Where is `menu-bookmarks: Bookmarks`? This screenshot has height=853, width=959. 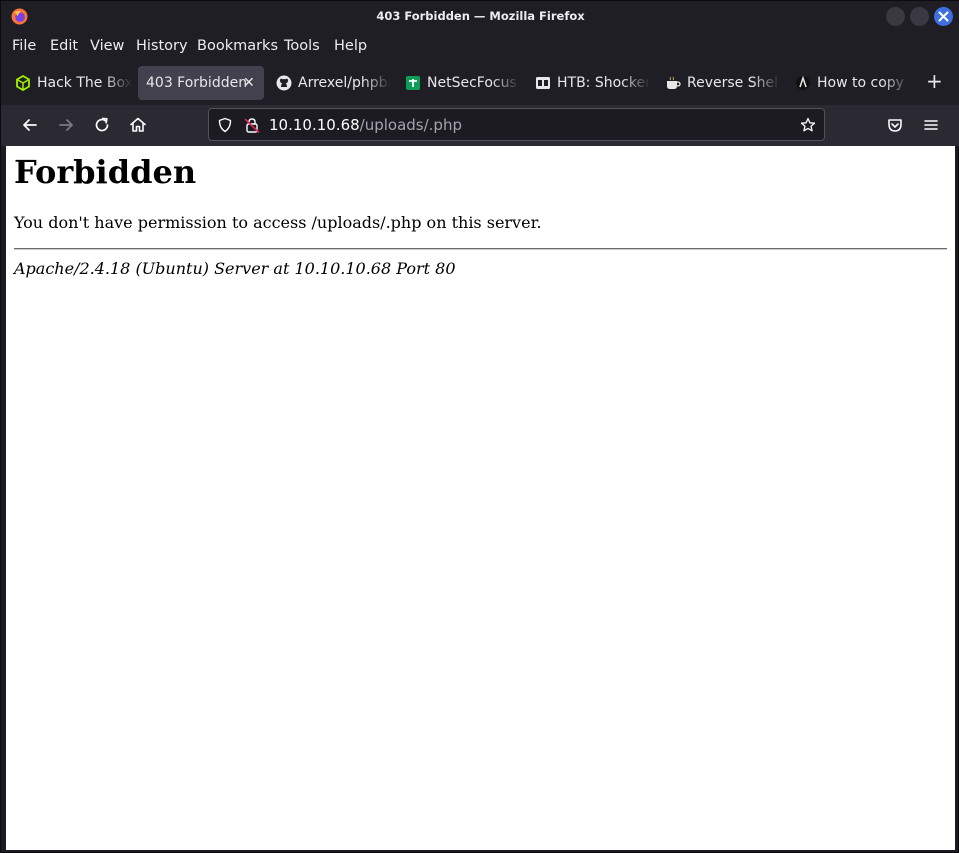 menu-bookmarks: Bookmarks is located at coordinates (237, 46).